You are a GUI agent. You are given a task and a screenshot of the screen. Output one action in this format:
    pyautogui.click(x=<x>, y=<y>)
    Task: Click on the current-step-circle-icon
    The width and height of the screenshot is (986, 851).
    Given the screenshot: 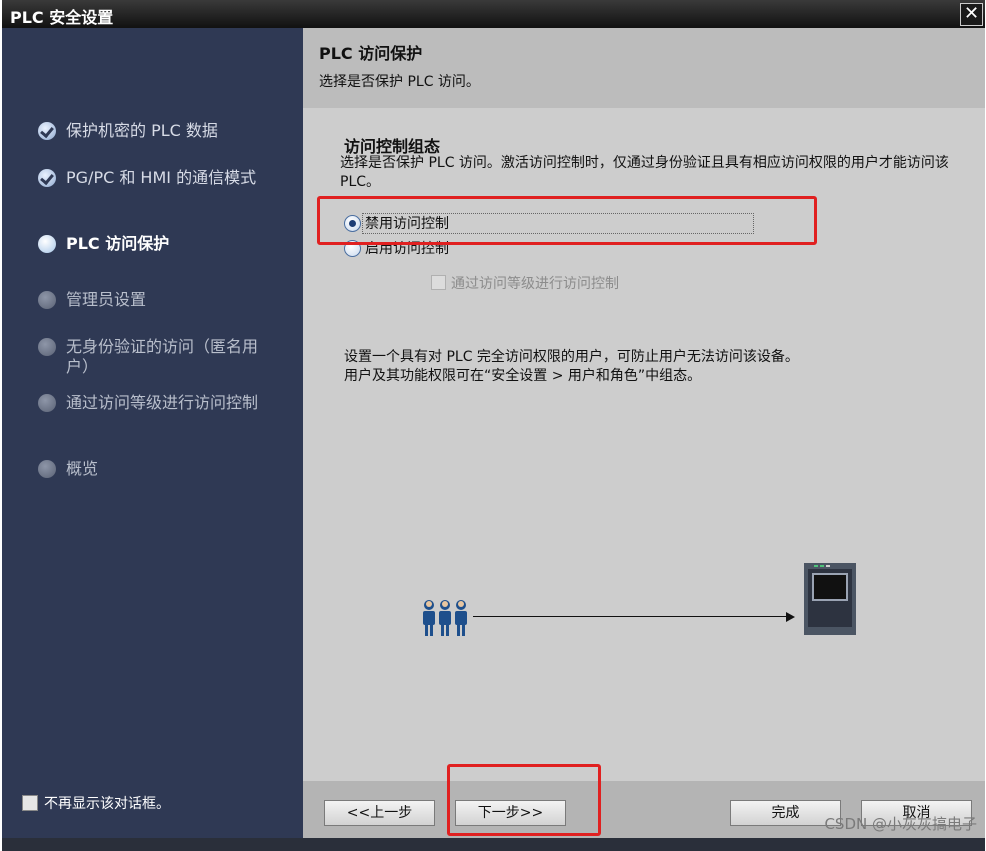 What is the action you would take?
    pyautogui.click(x=47, y=244)
    